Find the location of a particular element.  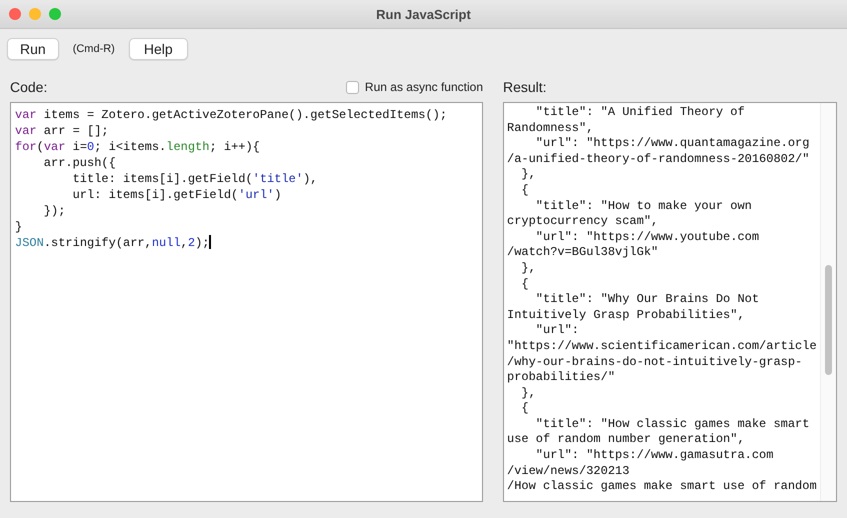

code-line: var arr = []; is located at coordinates (62, 131).